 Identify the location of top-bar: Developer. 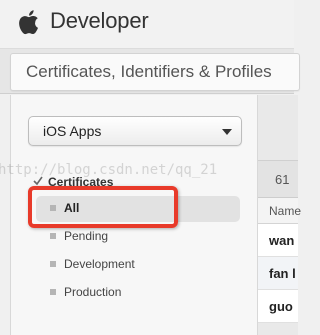
(147, 24).